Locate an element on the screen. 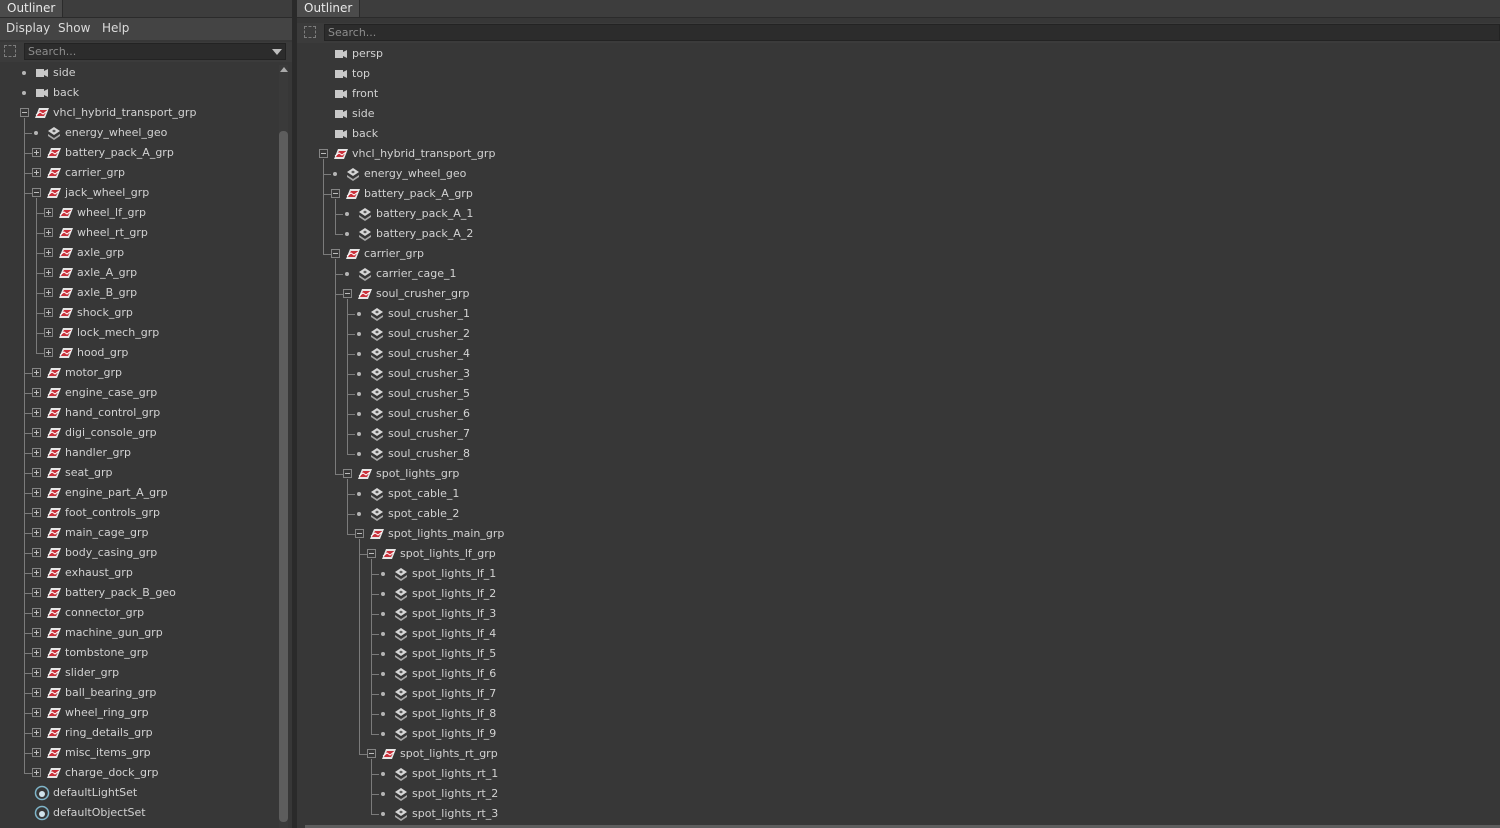 This screenshot has width=1500, height=828. scrollbar-thumb is located at coordinates (283, 476).